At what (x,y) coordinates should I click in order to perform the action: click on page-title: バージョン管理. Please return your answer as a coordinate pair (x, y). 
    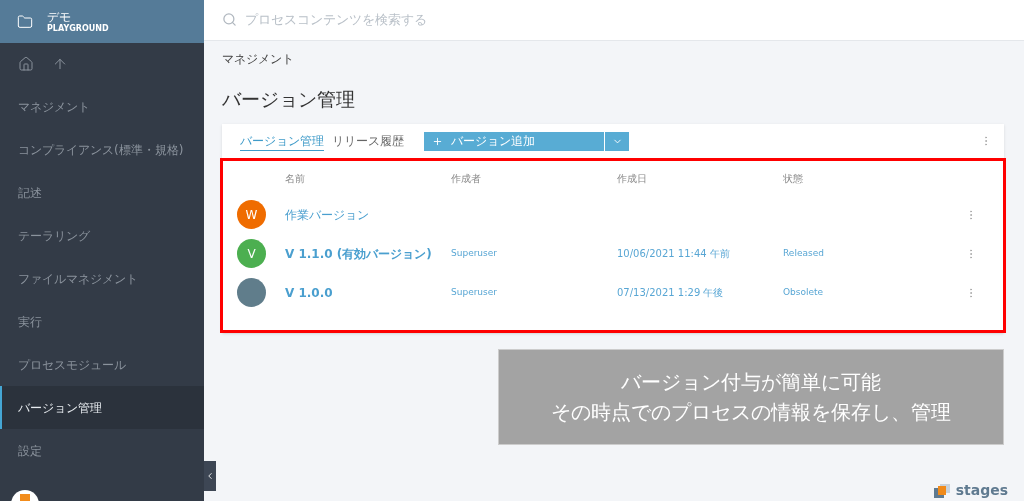
    Looking at the image, I should click on (289, 99).